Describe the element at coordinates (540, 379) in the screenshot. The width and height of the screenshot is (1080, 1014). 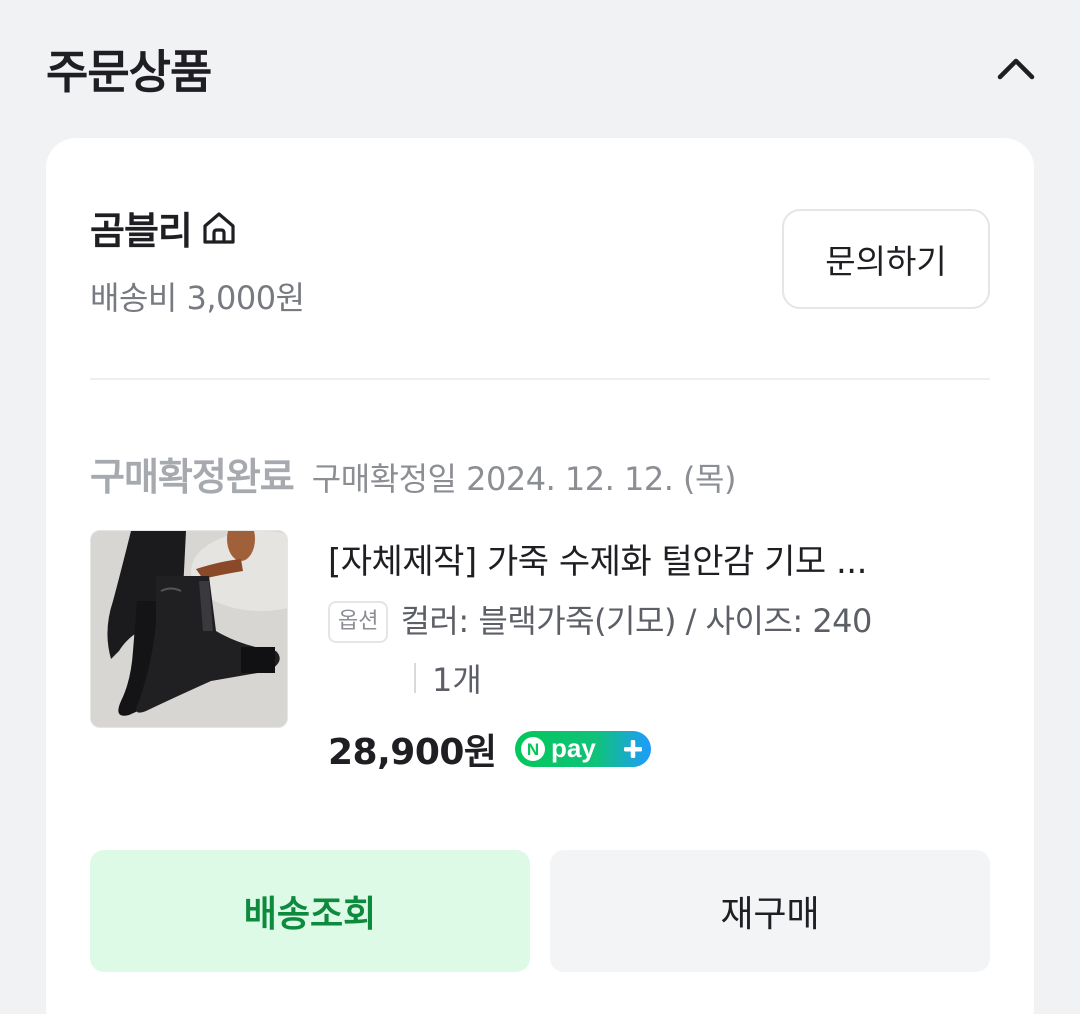
I see `divider` at that location.